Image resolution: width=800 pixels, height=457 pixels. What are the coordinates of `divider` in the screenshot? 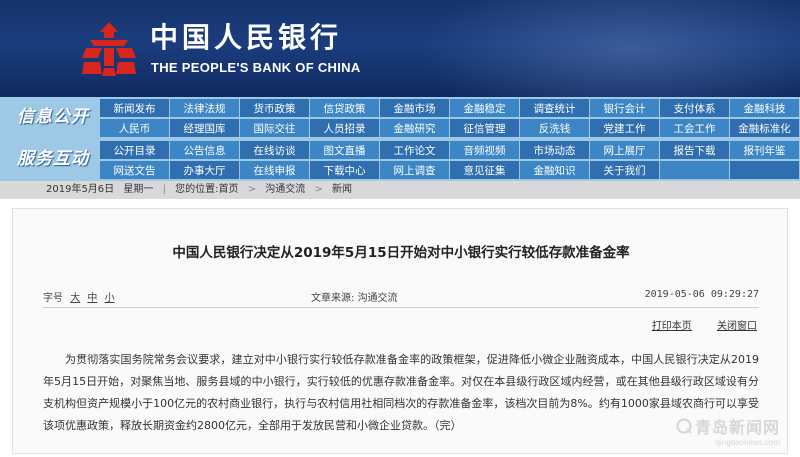 It's located at (401, 307).